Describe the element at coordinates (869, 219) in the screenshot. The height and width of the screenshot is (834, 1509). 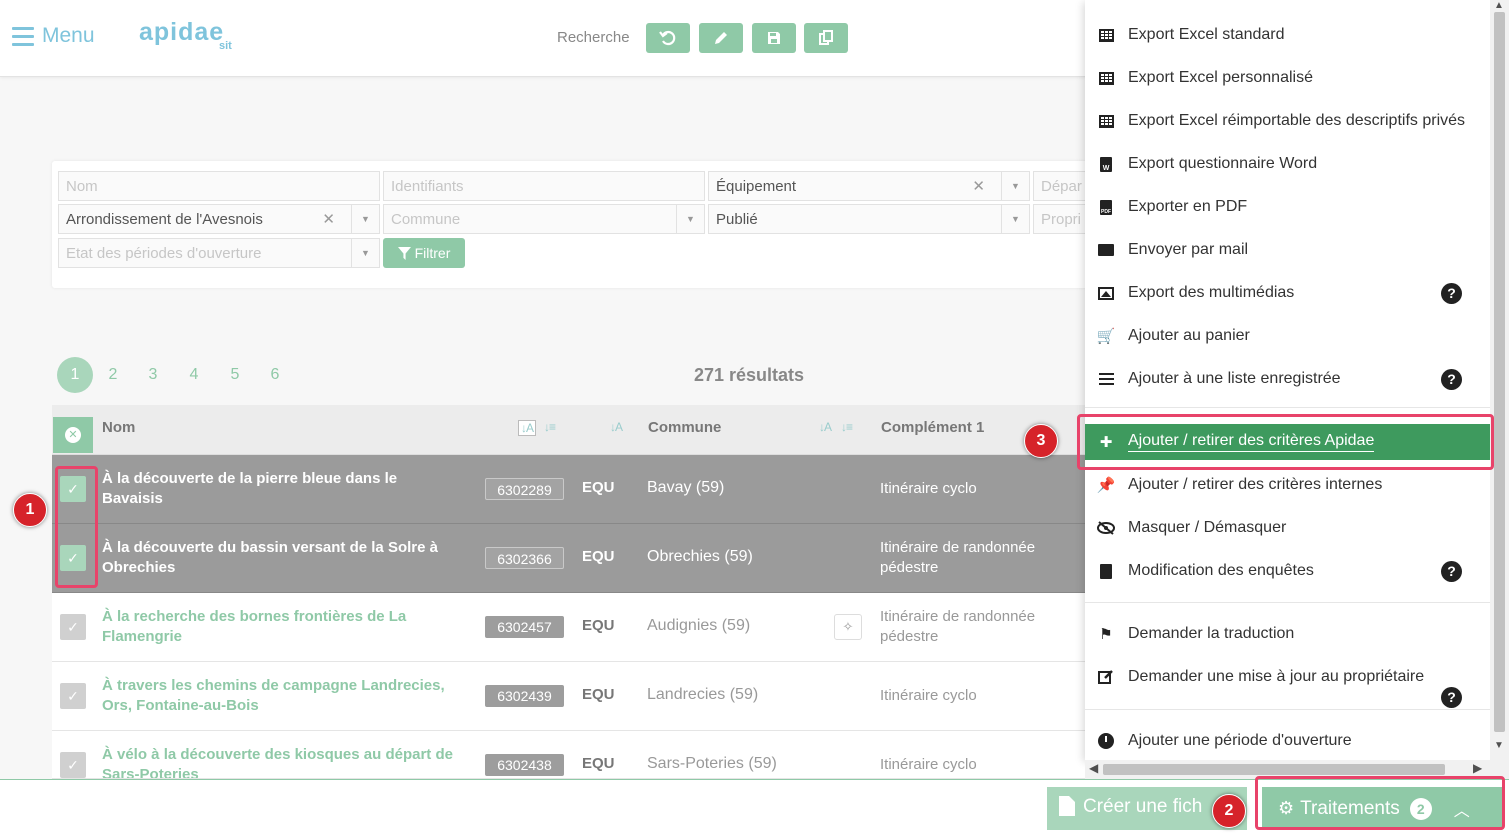
I see `publie-select: Publié ▼` at that location.